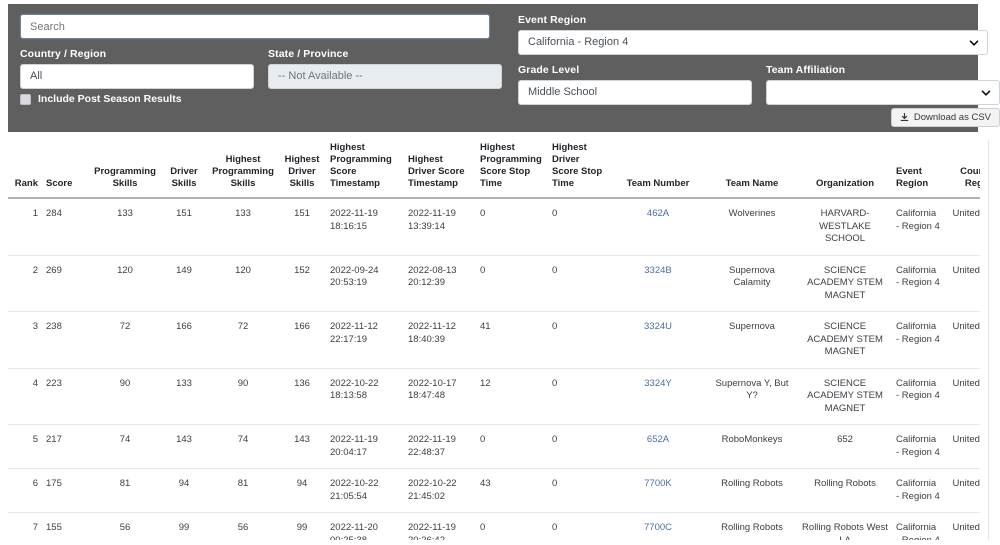  I want to click on cell-highest-programming-score-stop-time: 0, so click(512, 446).